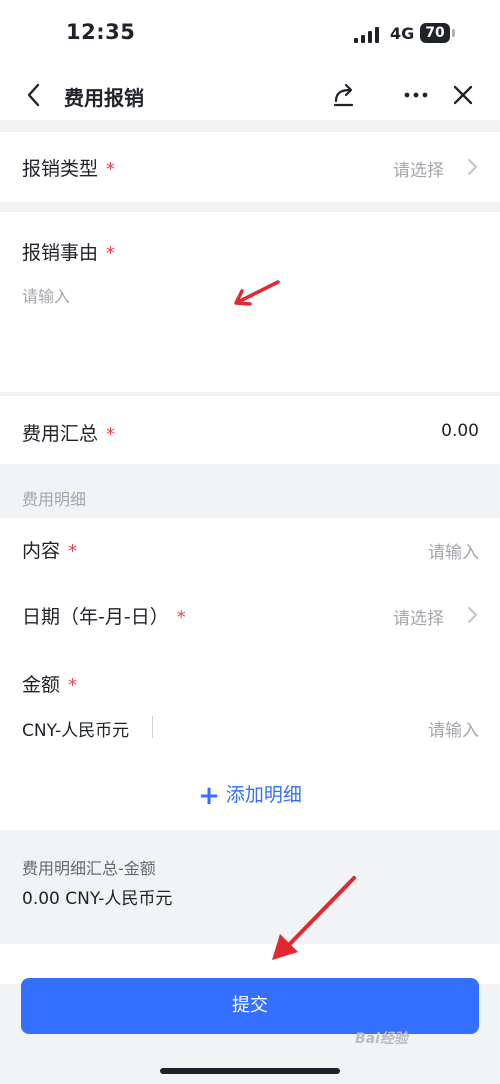  Describe the element at coordinates (263, 795) in the screenshot. I see `add-detail-label: 添加明细` at that location.